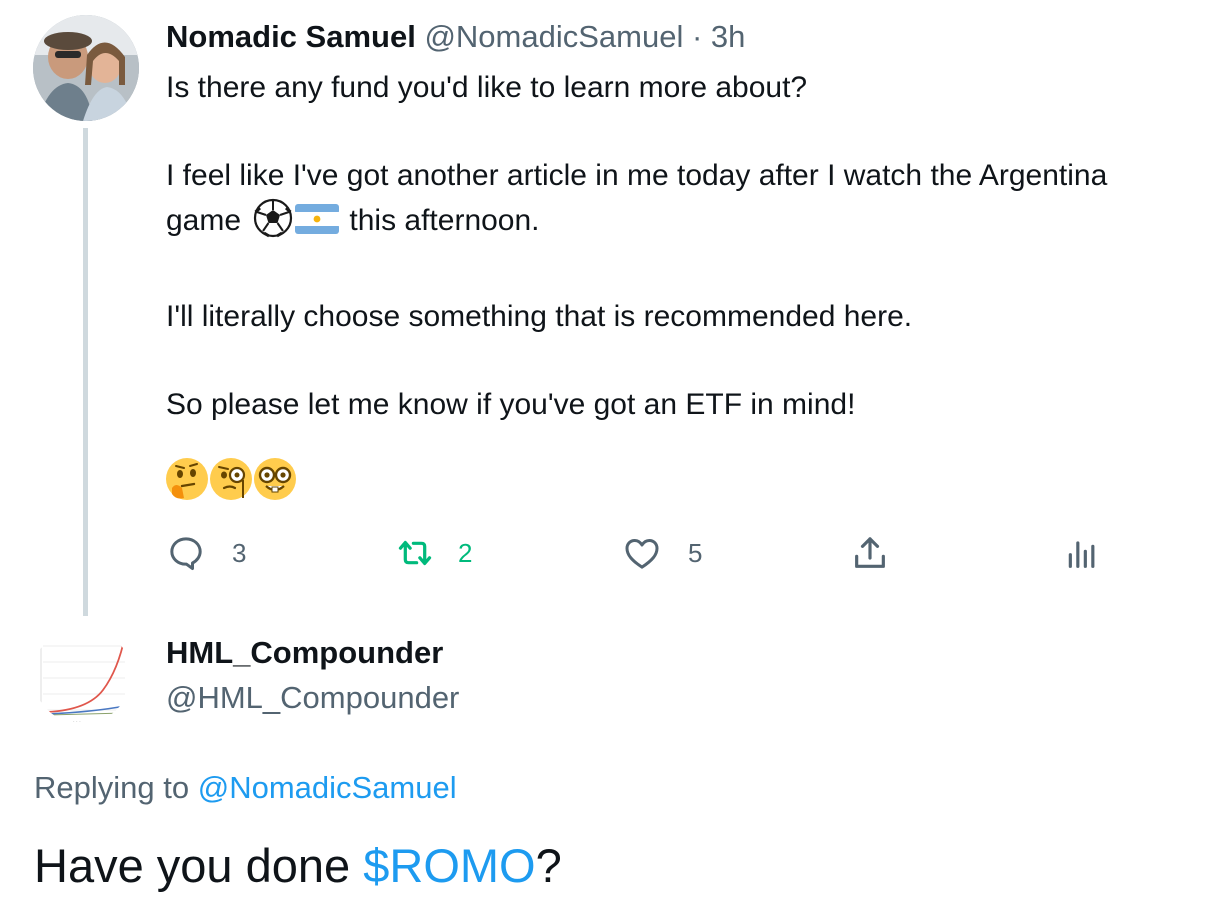 The width and height of the screenshot is (1230, 912). I want to click on reply-text-start: Have you done, so click(192, 865).